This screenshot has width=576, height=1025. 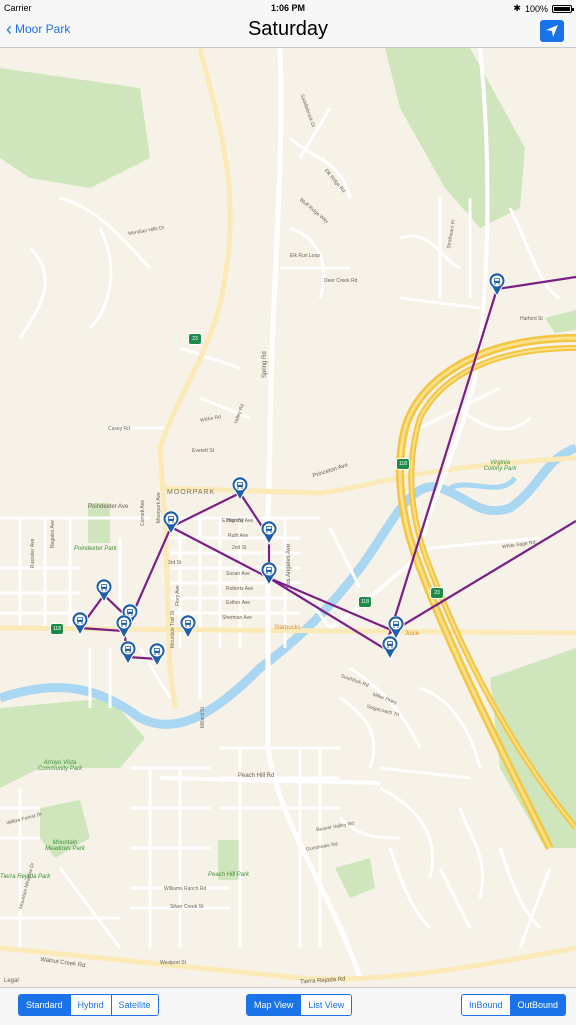 I want to click on location-button, so click(x=552, y=31).